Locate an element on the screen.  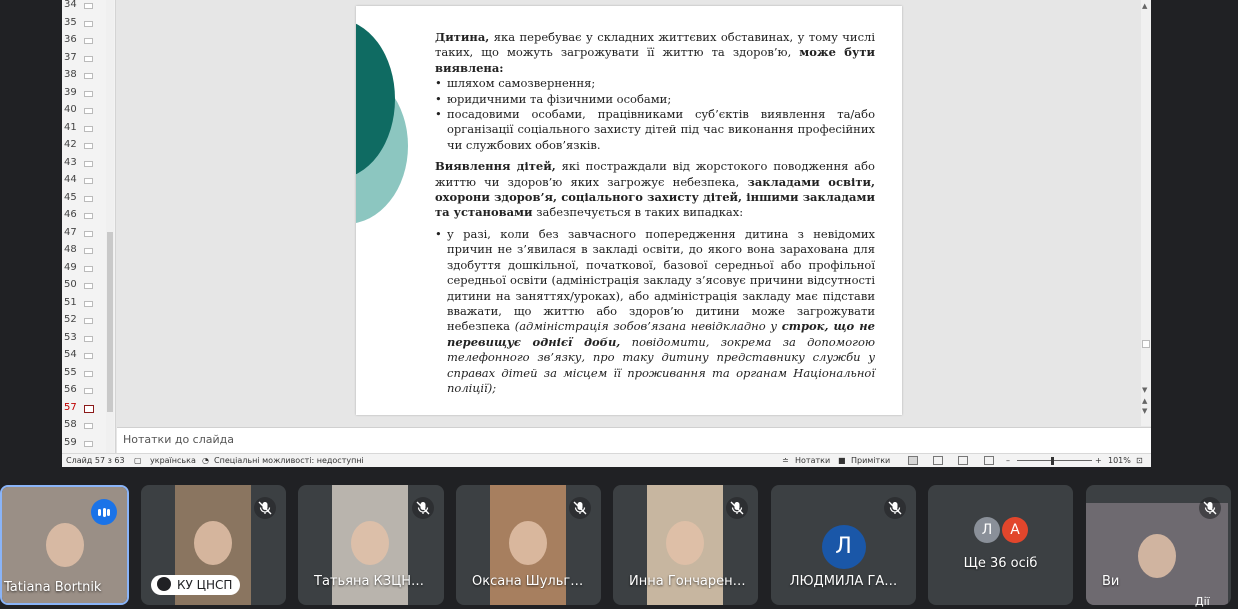
slide-number: 43 is located at coordinates (70, 162).